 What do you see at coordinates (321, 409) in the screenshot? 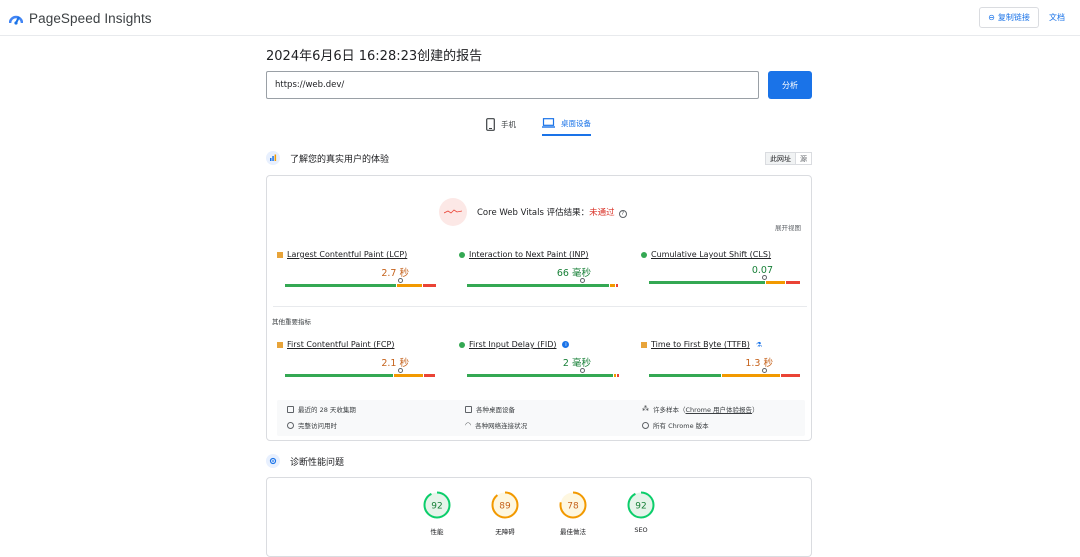
I see `info-period: 最近的 28 天收集期` at bounding box center [321, 409].